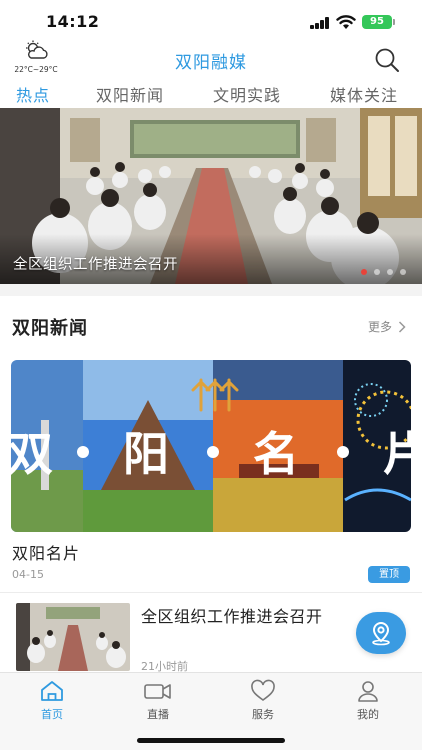 The width and height of the screenshot is (422, 750). I want to click on tab-media-attention: 媒体关注, so click(364, 94).